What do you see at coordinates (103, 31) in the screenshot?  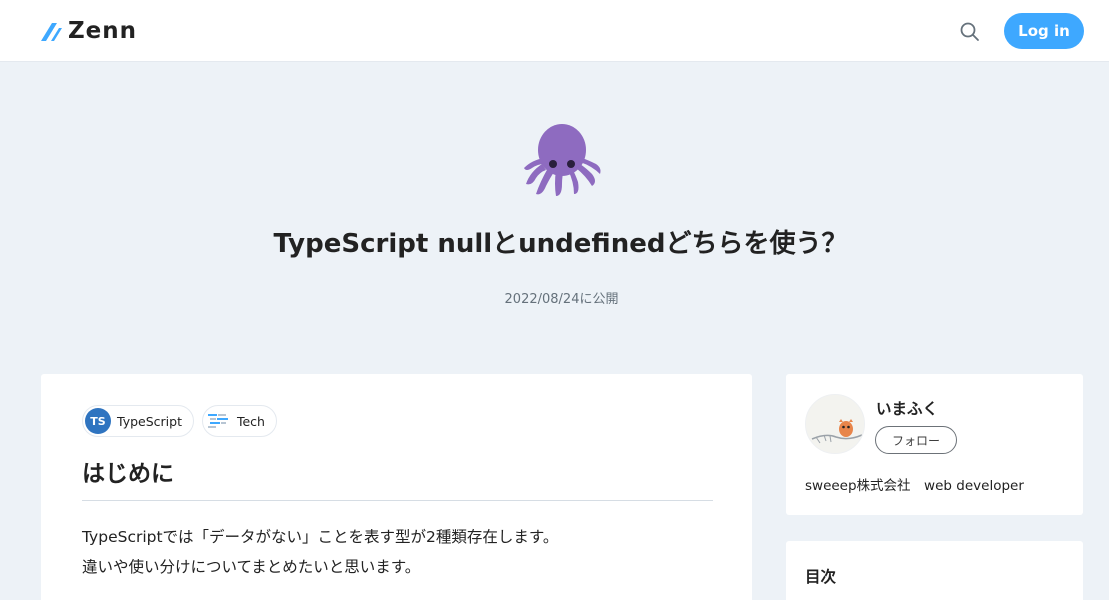 I see `logo-text: Zenn` at bounding box center [103, 31].